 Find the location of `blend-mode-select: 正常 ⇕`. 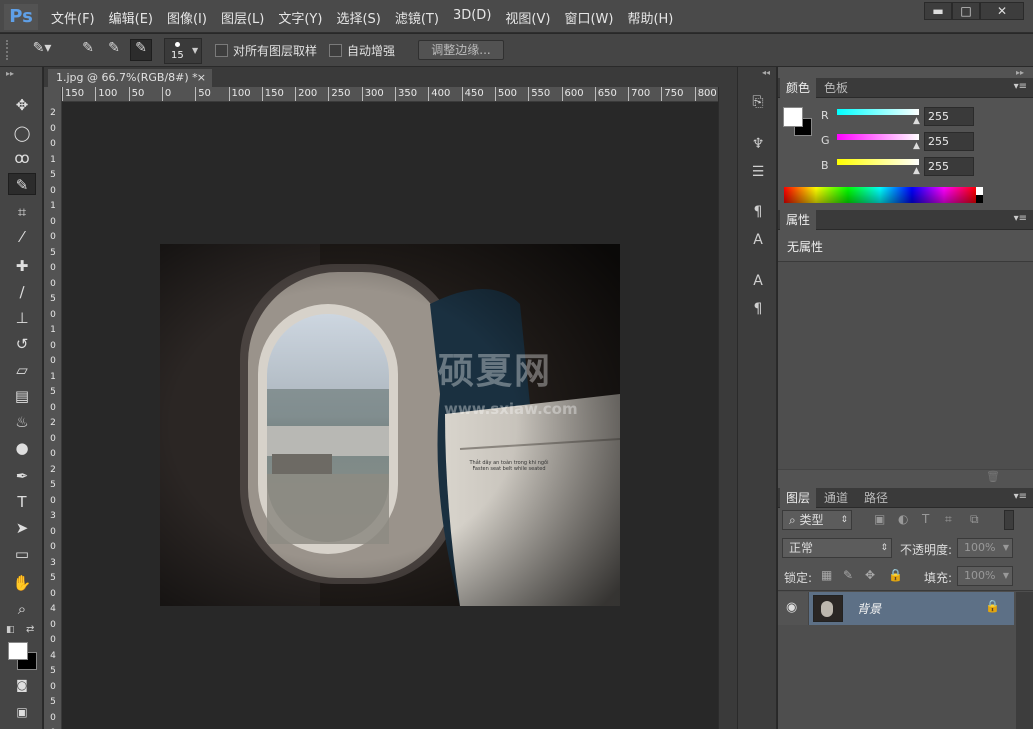

blend-mode-select: 正常 ⇕ is located at coordinates (837, 548).